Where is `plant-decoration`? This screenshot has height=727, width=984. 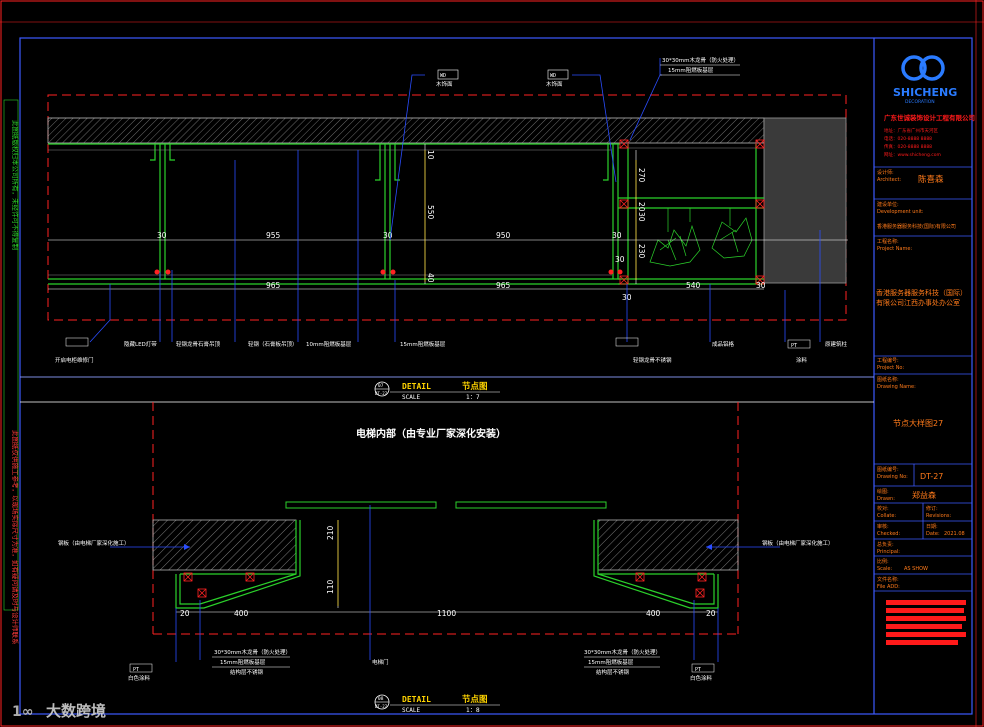 plant-decoration is located at coordinates (701, 237).